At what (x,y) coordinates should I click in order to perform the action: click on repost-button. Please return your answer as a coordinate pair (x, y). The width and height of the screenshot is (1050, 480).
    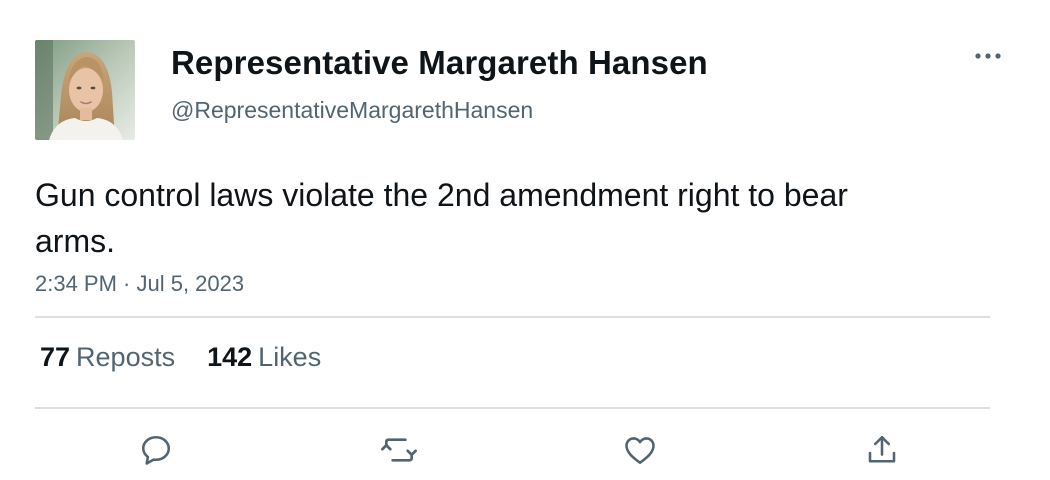
    Looking at the image, I should click on (399, 450).